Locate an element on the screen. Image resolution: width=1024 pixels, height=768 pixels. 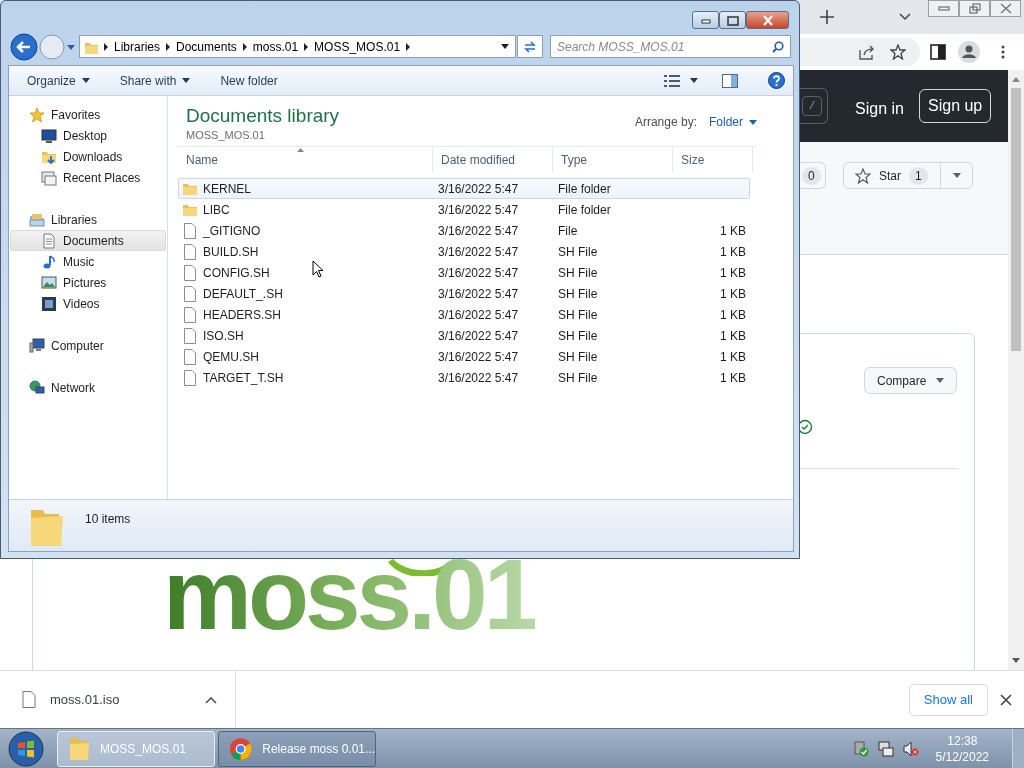
caret-up-icon is located at coordinates (211, 699).